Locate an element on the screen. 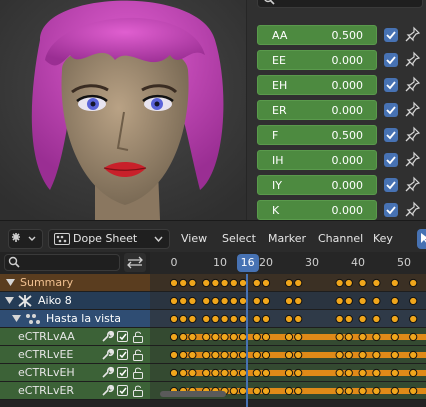  channel-name: Aiko 8 is located at coordinates (55, 300).